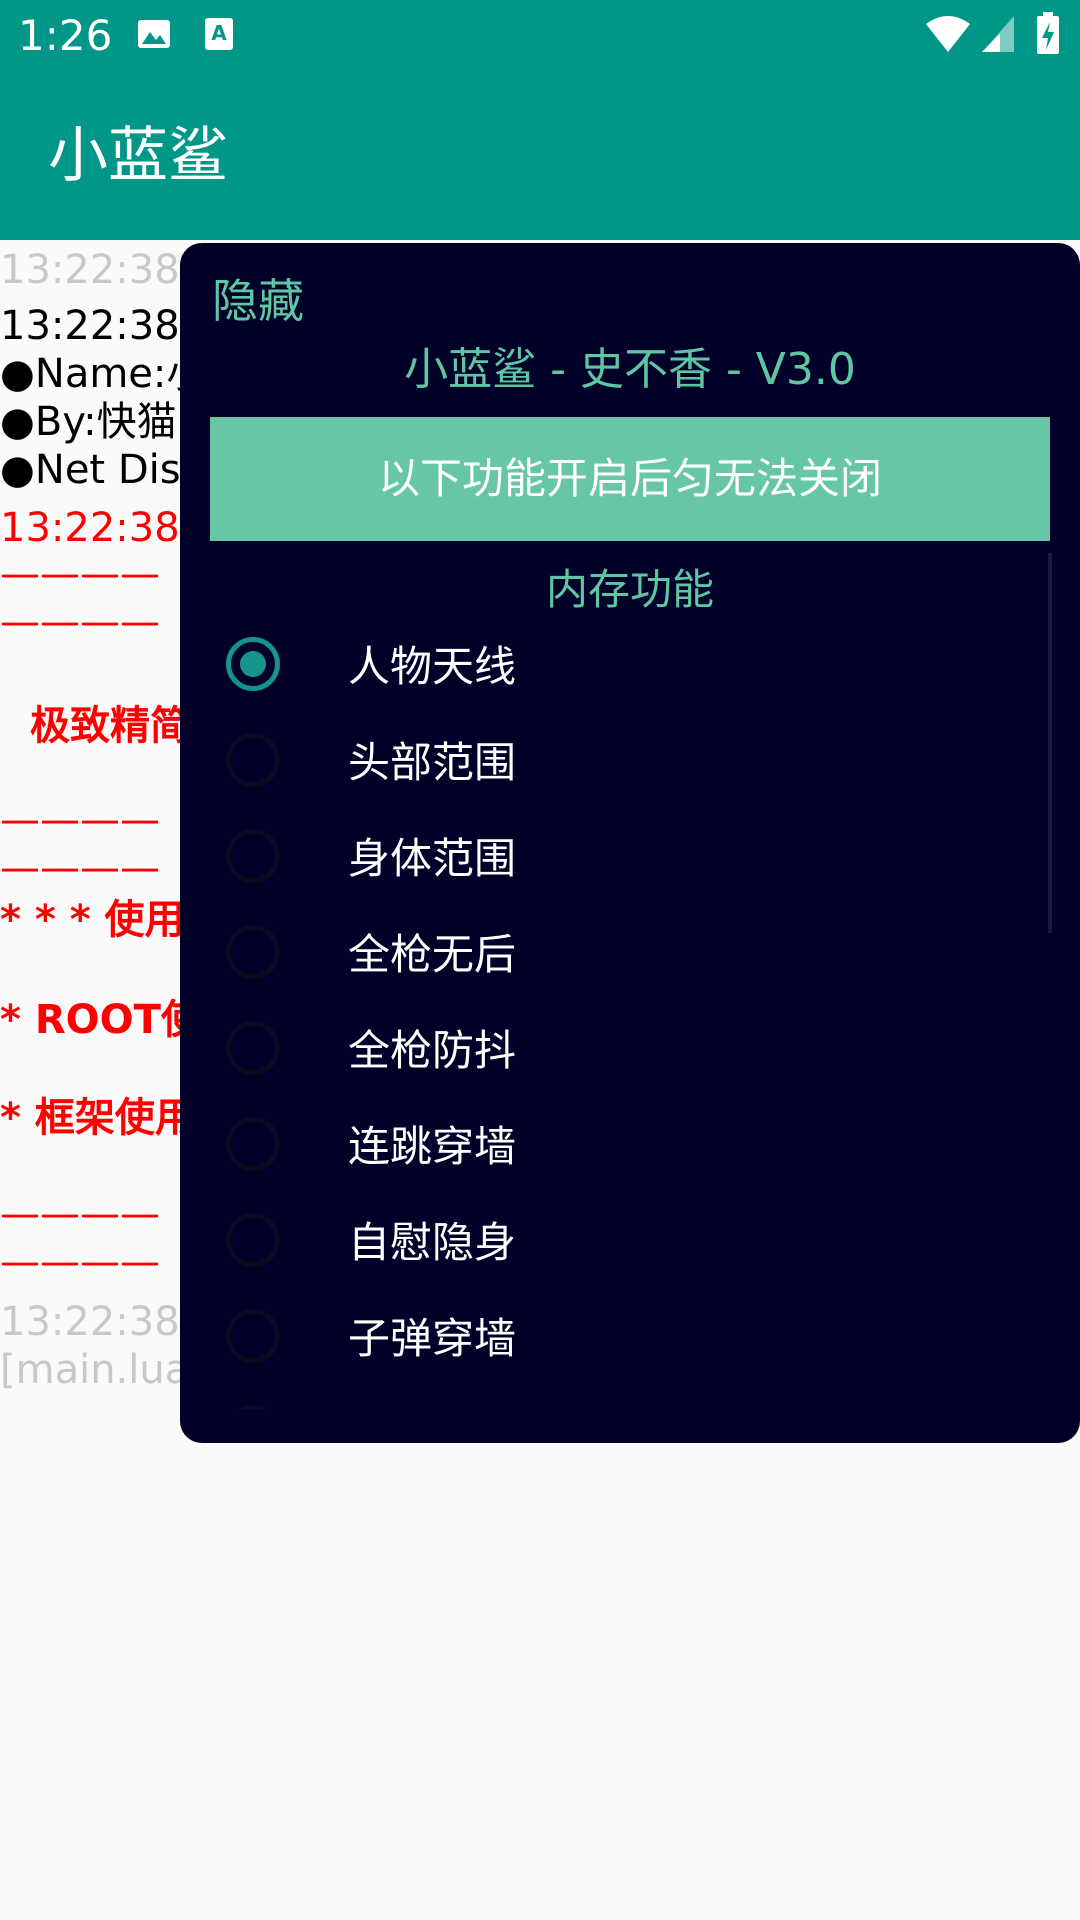 This screenshot has height=1920, width=1080. I want to click on app-bar: 小蓝鲨, so click(540, 156).